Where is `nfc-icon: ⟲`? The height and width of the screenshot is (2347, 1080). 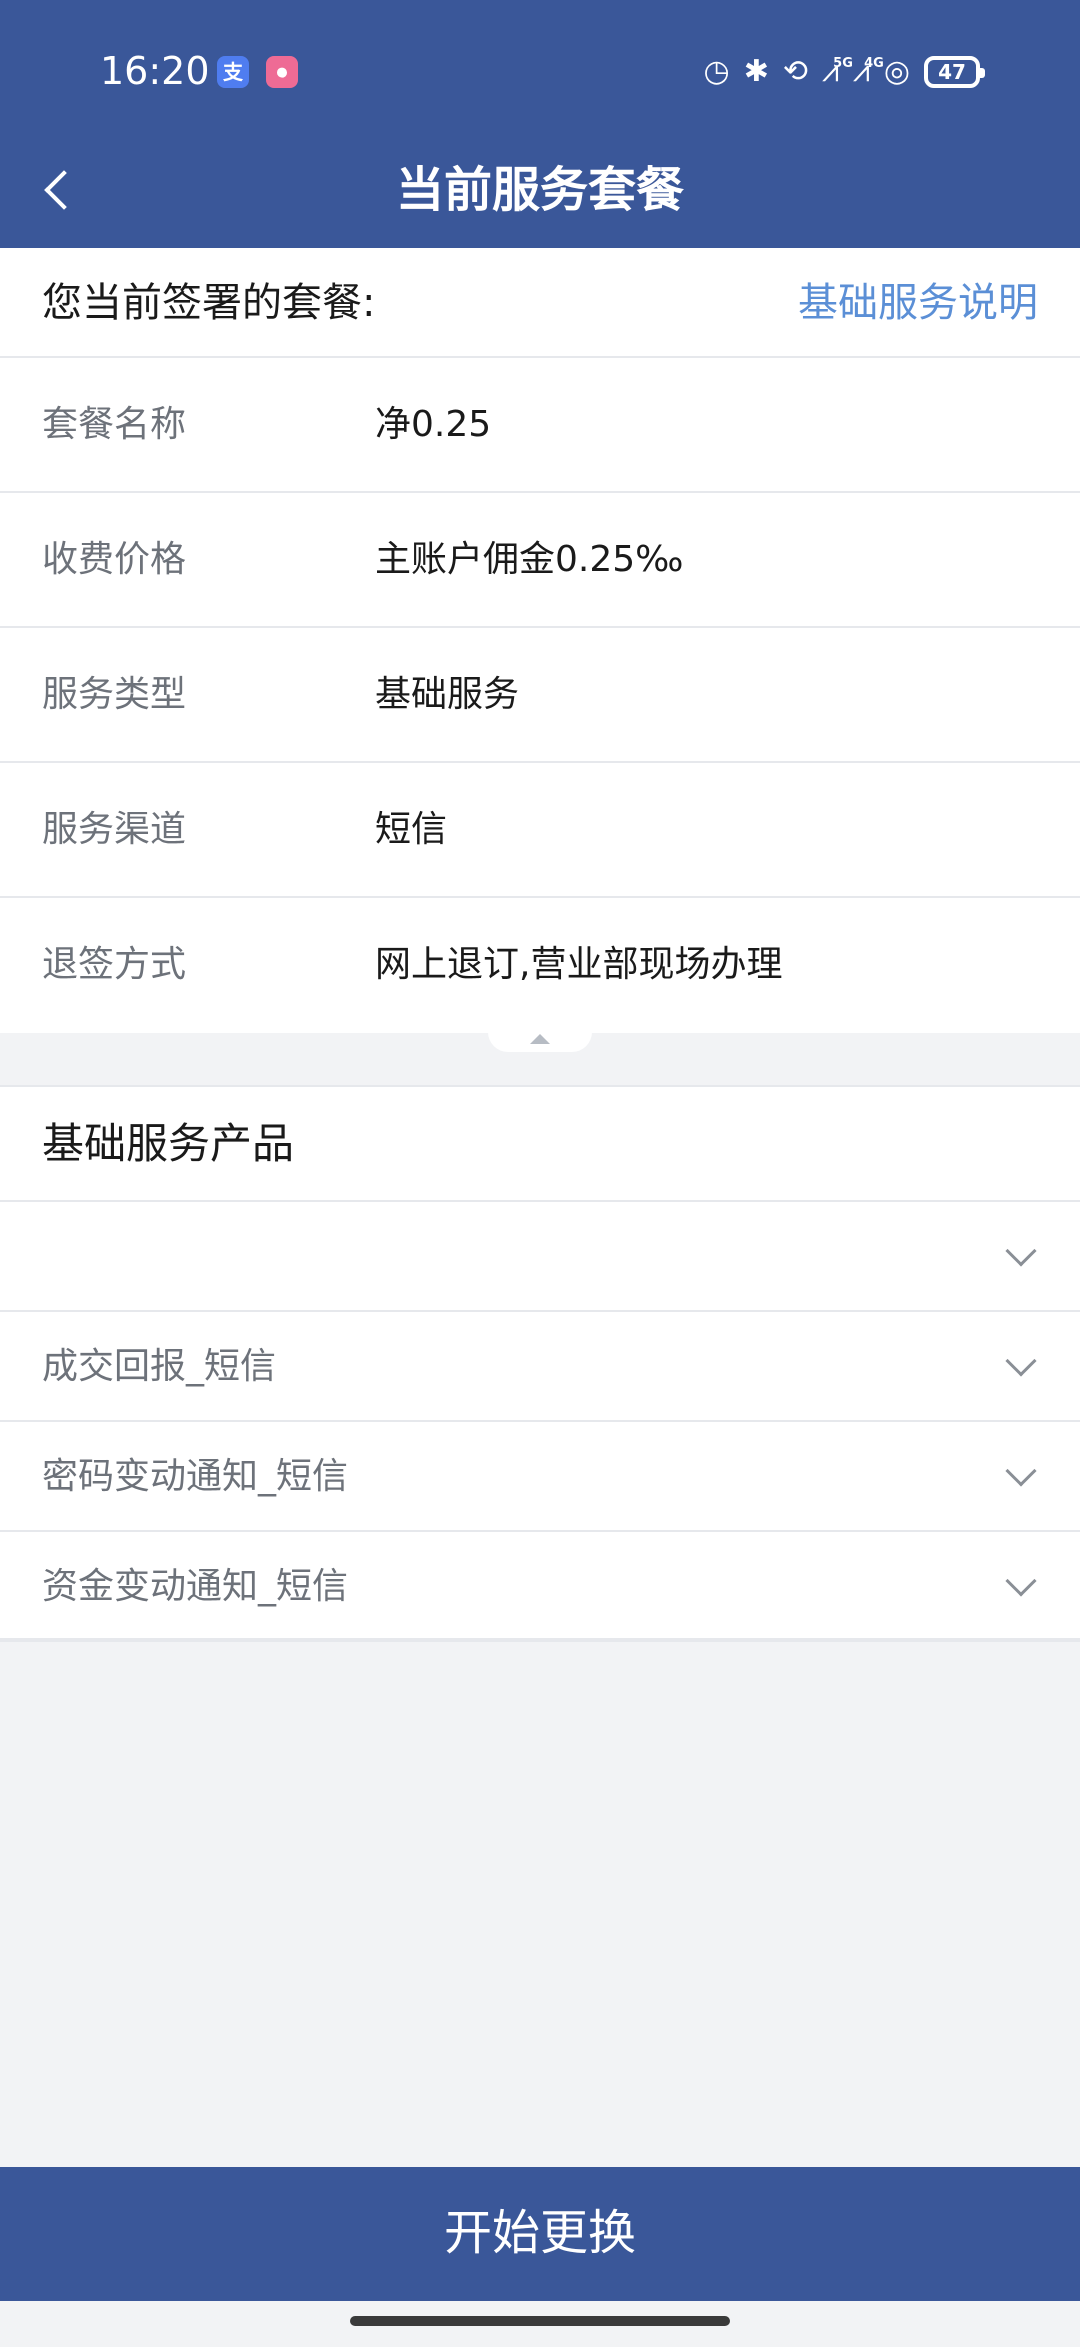
nfc-icon: ⟲ is located at coordinates (795, 71).